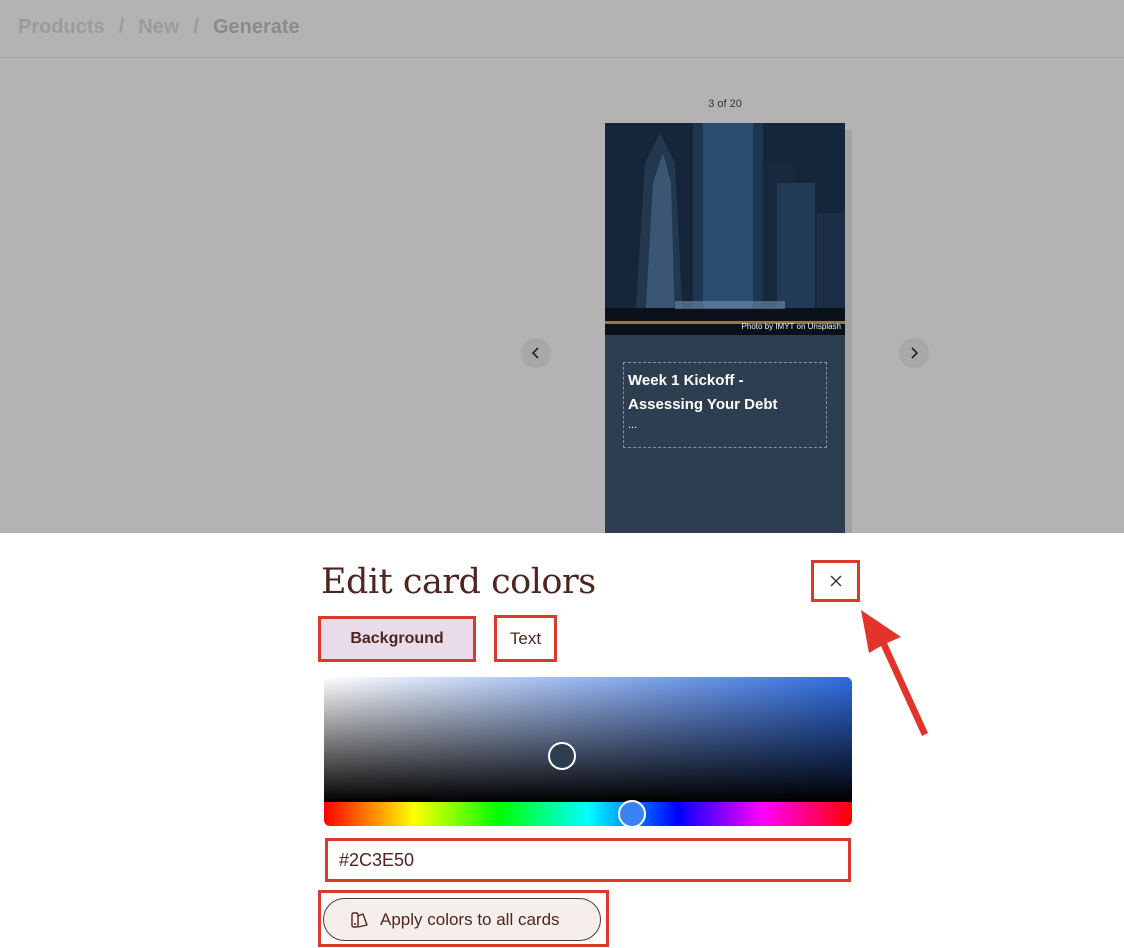 Image resolution: width=1124 pixels, height=948 pixels. I want to click on previous-card-button, so click(536, 353).